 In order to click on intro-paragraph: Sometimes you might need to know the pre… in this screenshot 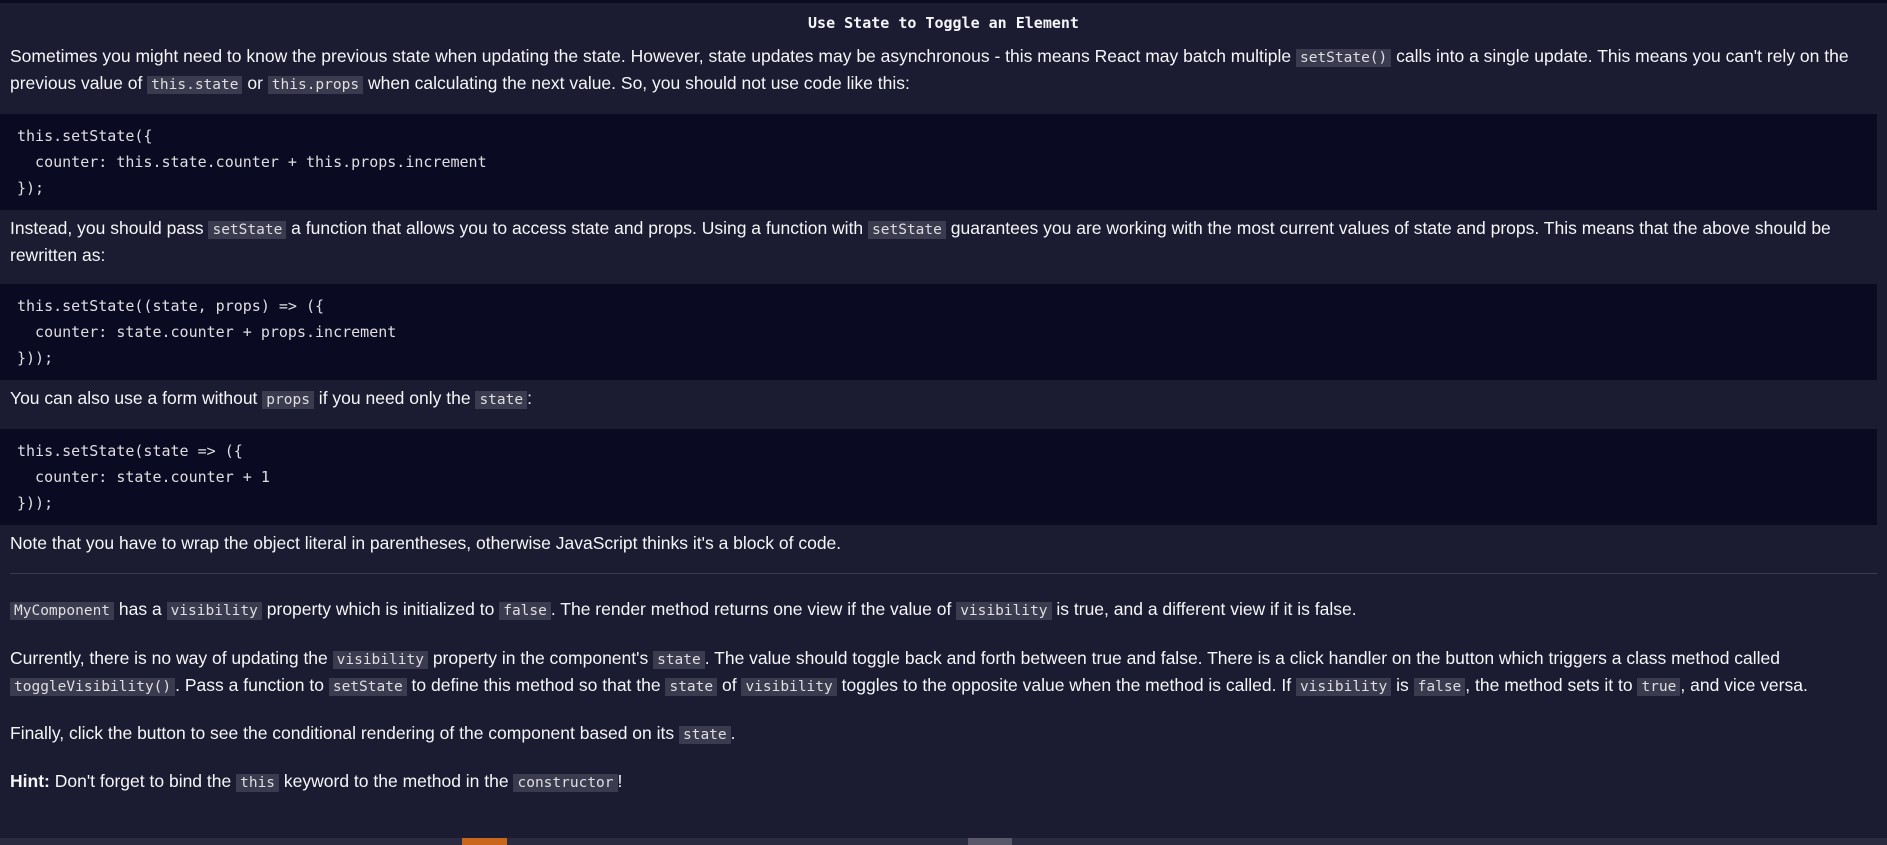, I will do `click(943, 71)`.